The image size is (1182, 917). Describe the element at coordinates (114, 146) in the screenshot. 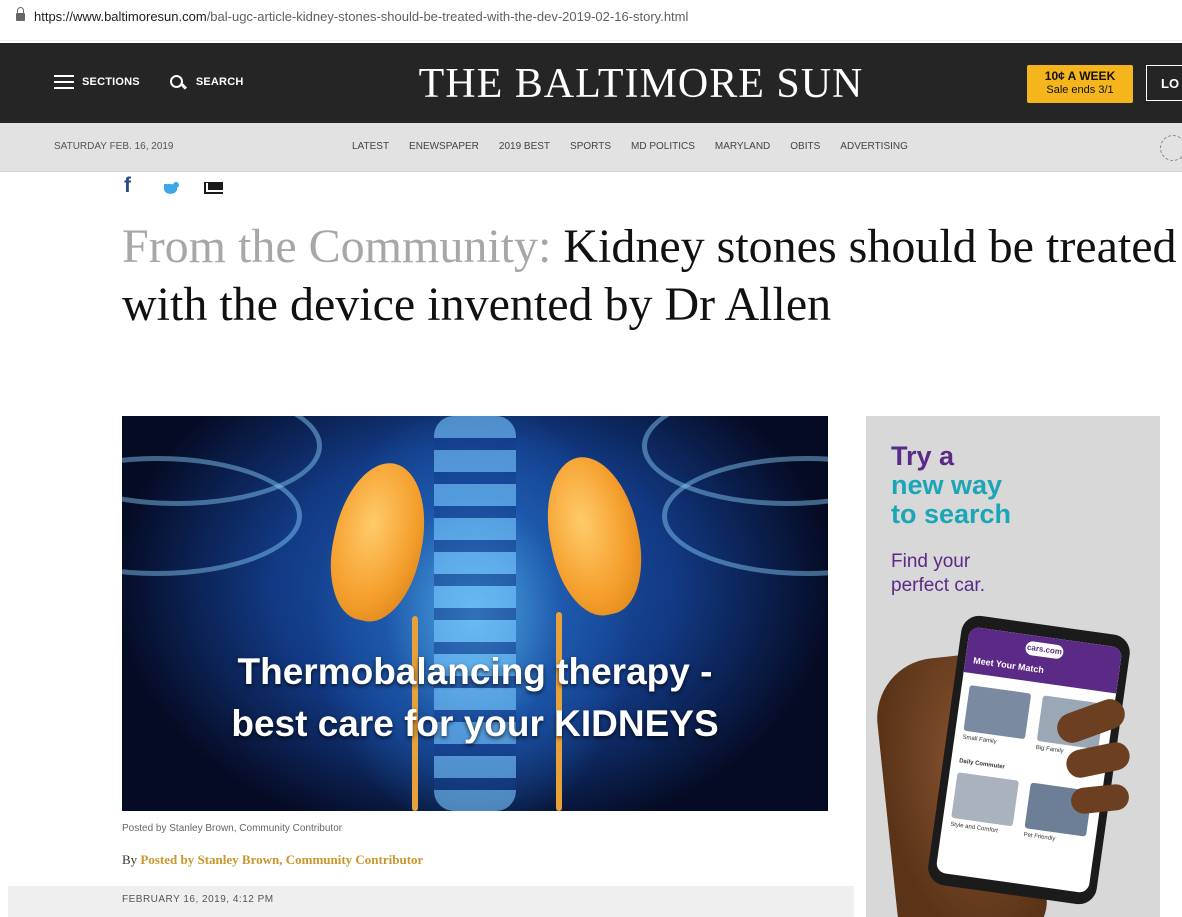

I see `nav-date: SATURDAY FEB. 16, 2019` at that location.